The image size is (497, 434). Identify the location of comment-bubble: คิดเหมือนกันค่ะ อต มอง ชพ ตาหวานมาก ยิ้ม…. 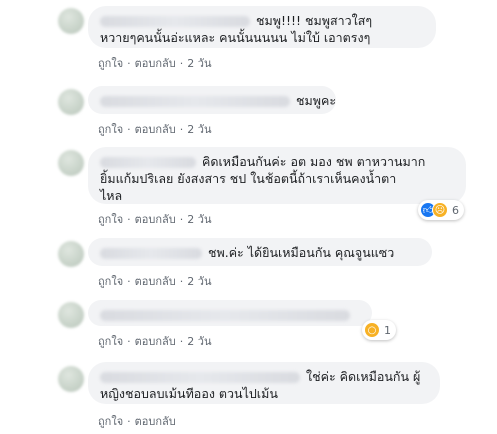
(277, 175).